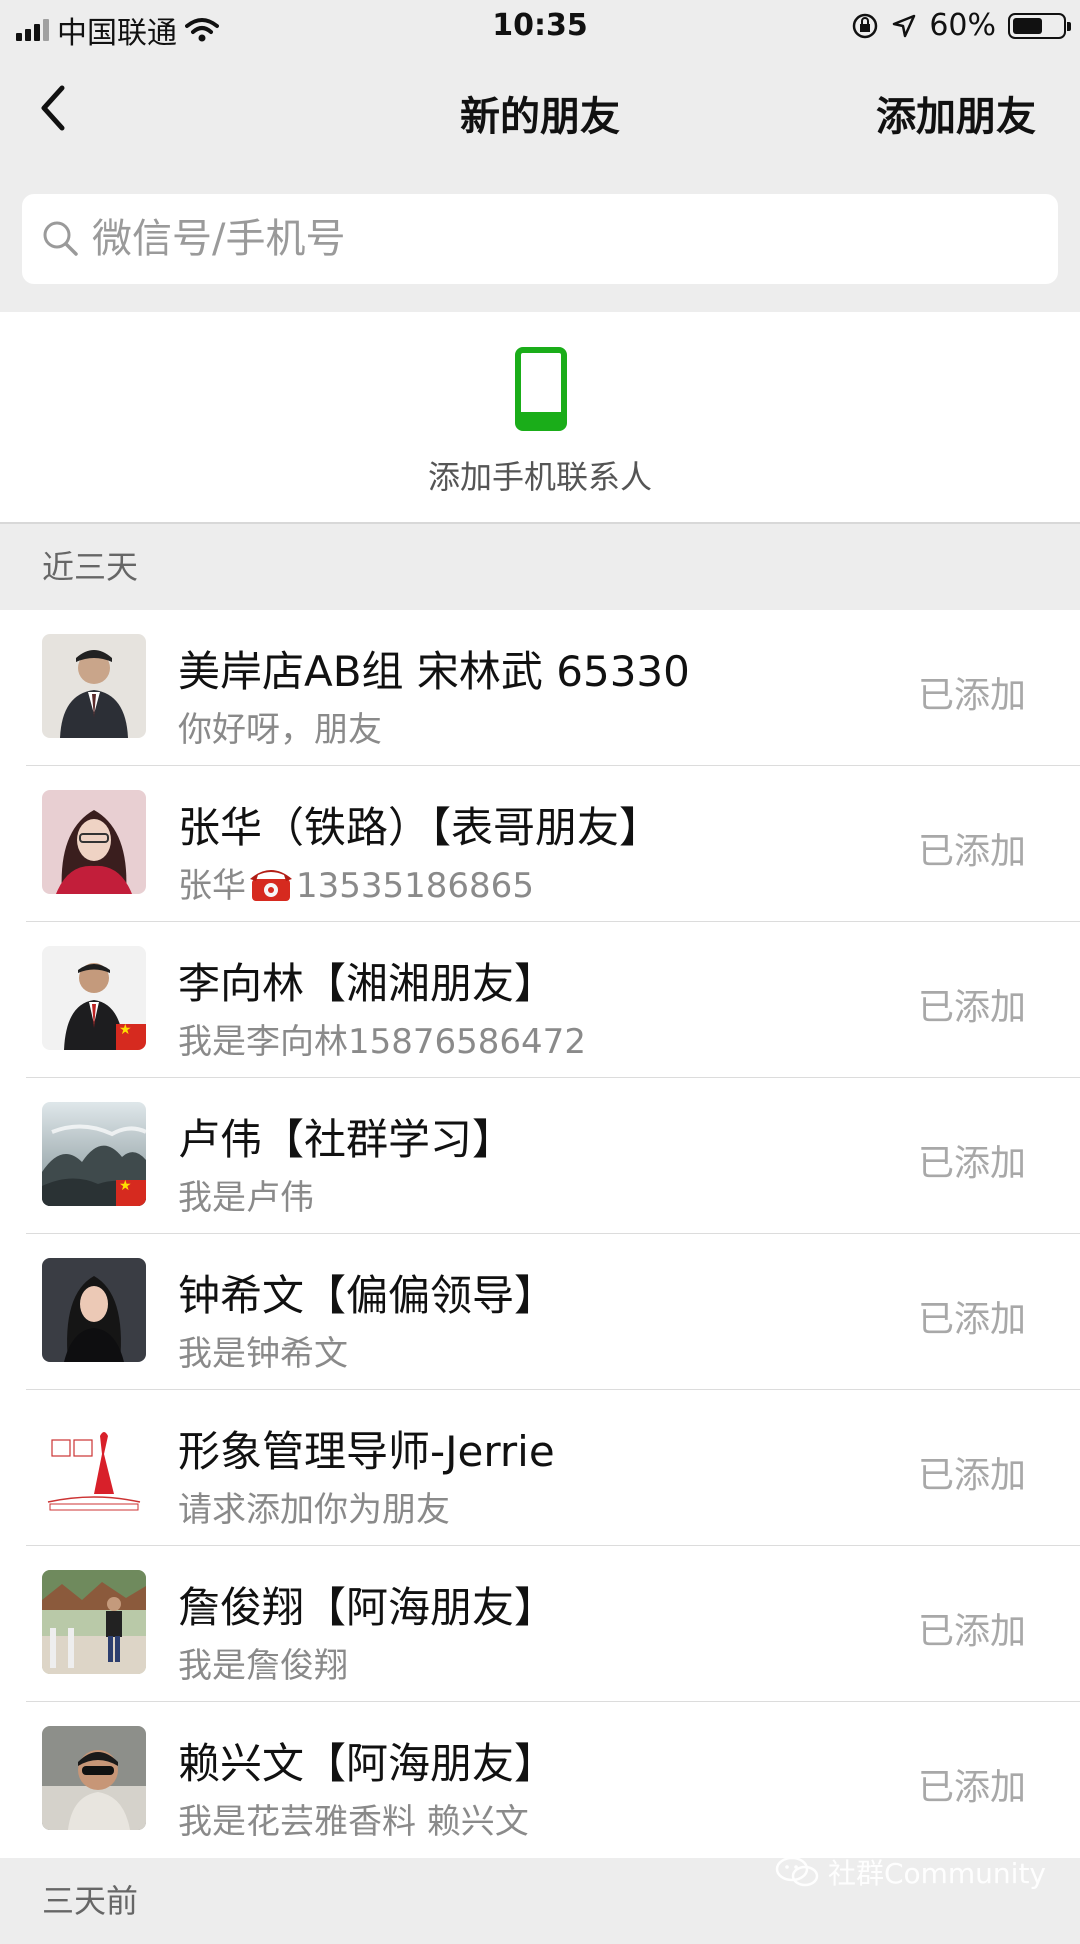 The width and height of the screenshot is (1080, 1944). Describe the element at coordinates (1027, 25) in the screenshot. I see `battery-level` at that location.